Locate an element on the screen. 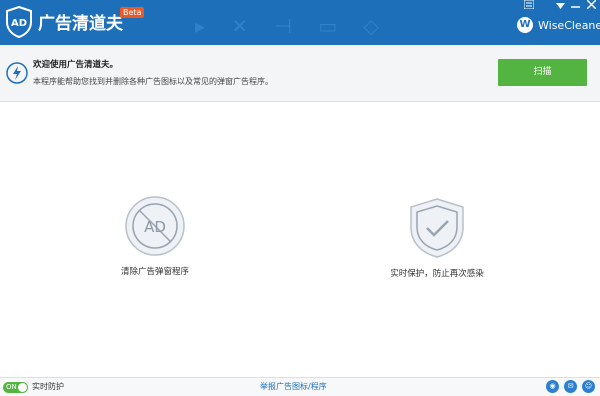  qq-icon: ◉ is located at coordinates (552, 386).